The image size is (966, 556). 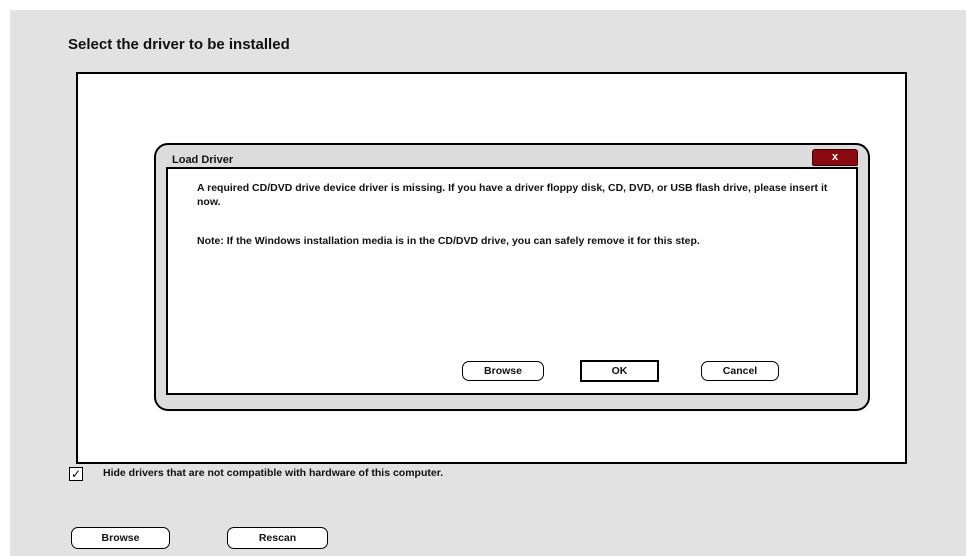 What do you see at coordinates (203, 160) in the screenshot?
I see `dialog-title: Load Driver` at bounding box center [203, 160].